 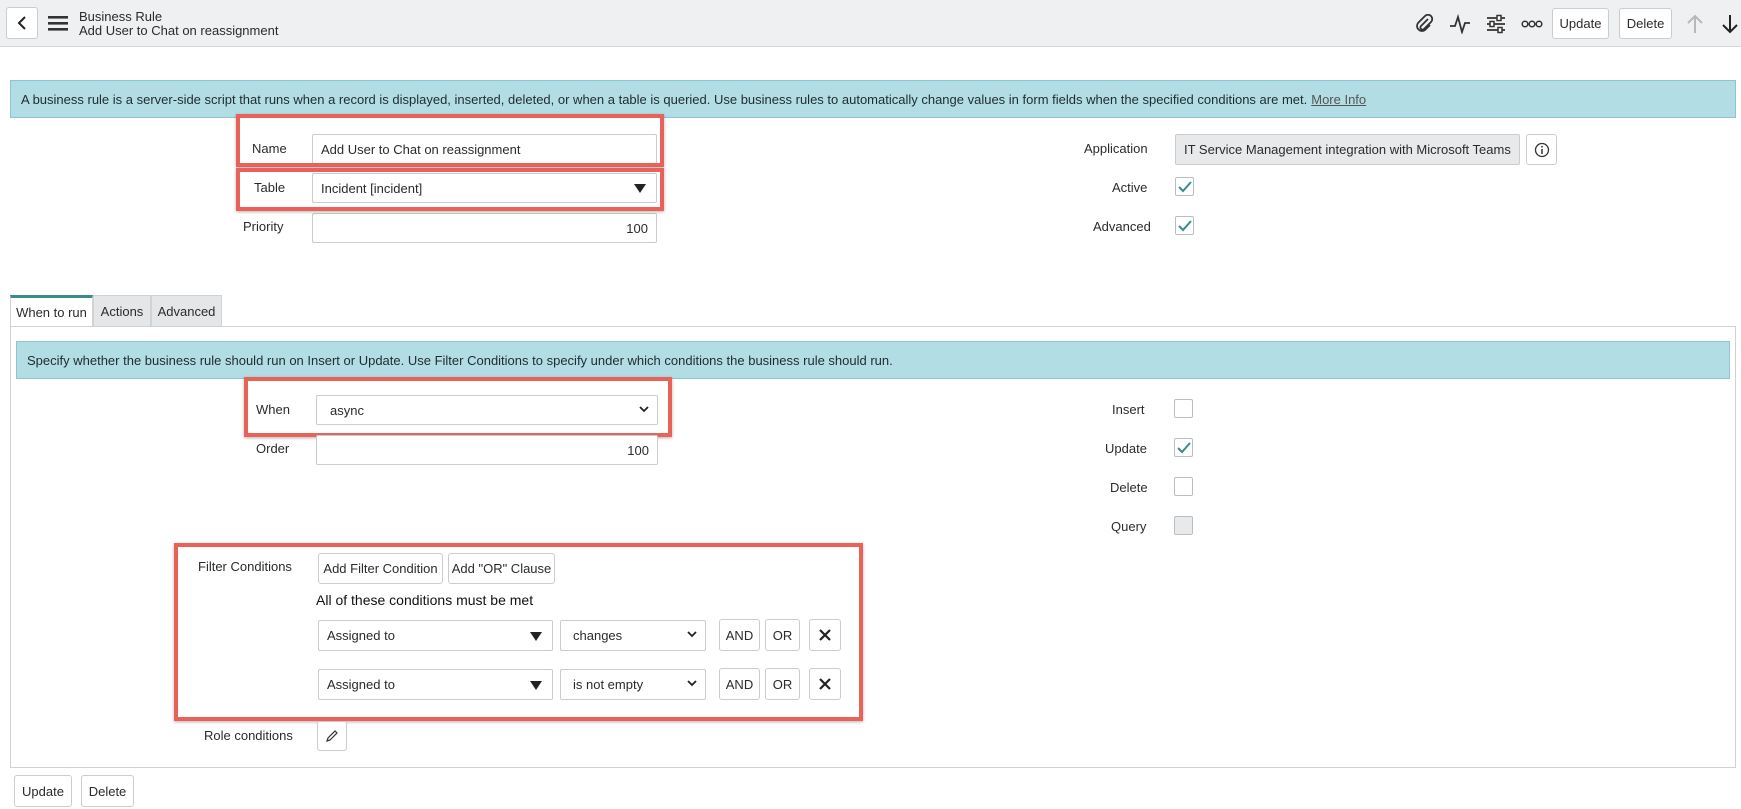 I want to click on previous-record-arrow-icon, so click(x=1695, y=24).